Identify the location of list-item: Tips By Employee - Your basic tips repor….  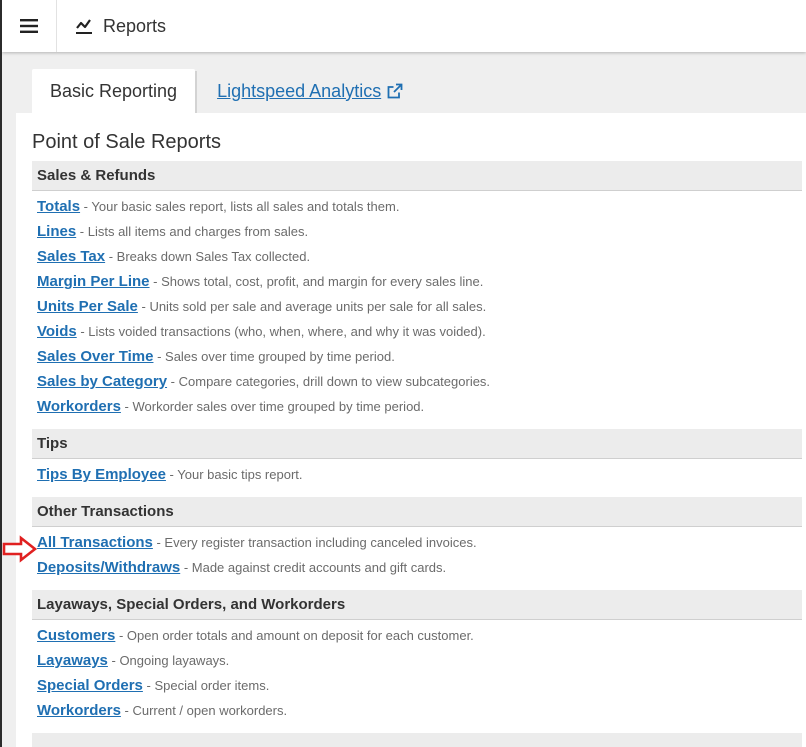
(417, 474).